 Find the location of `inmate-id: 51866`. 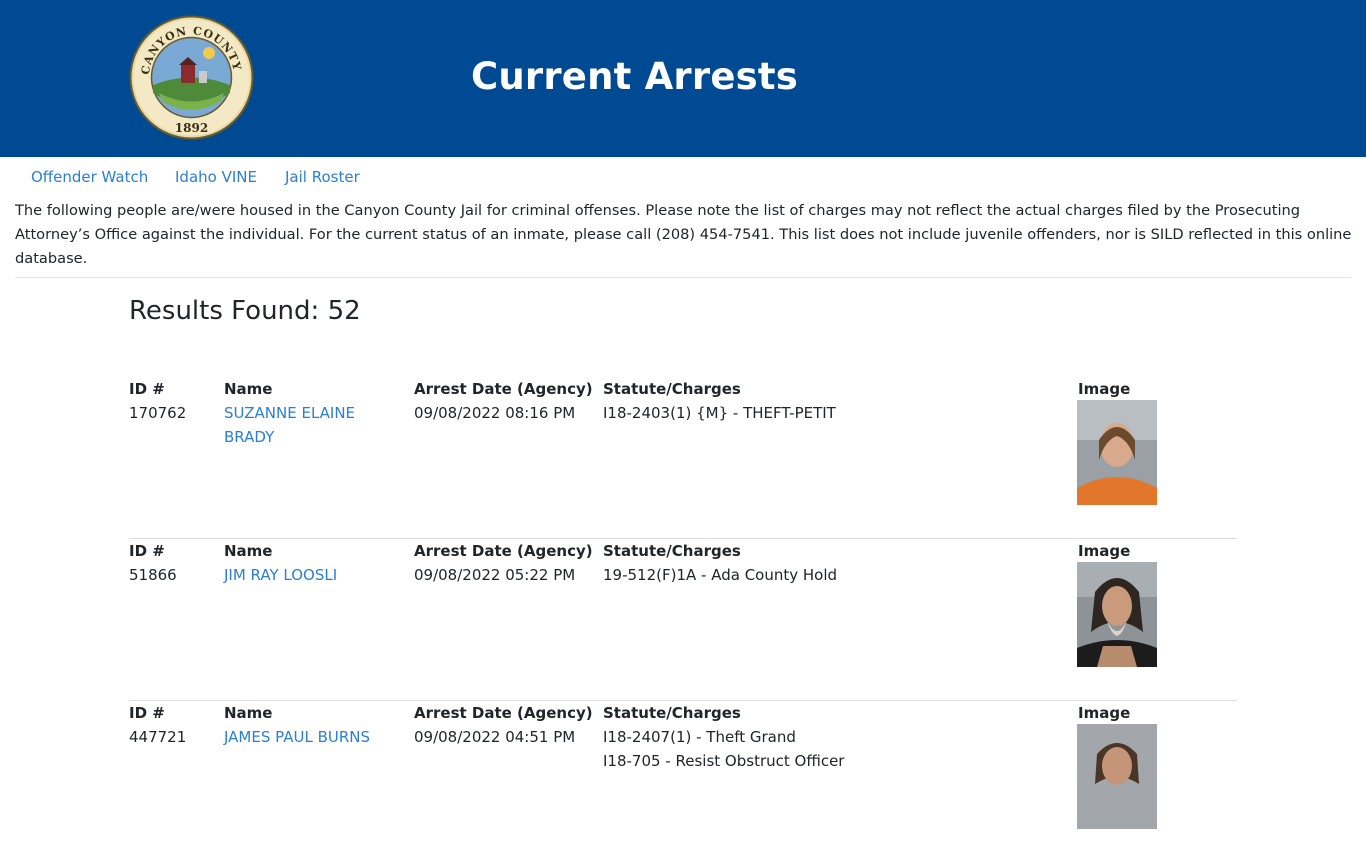

inmate-id: 51866 is located at coordinates (153, 575).